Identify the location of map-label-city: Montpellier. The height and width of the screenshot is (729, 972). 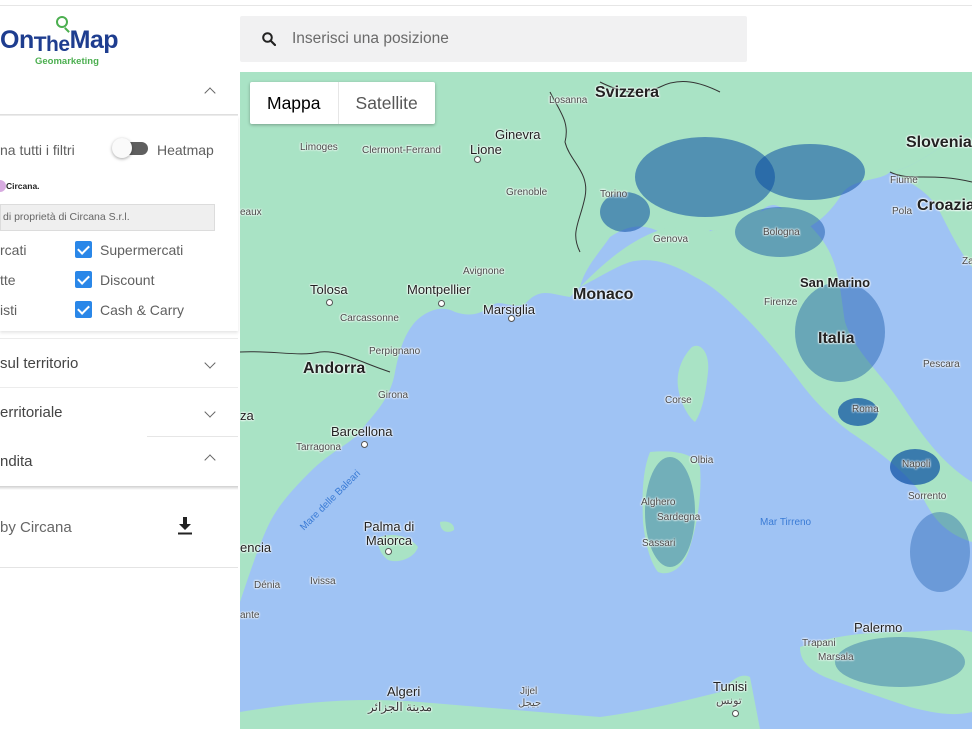
(439, 289).